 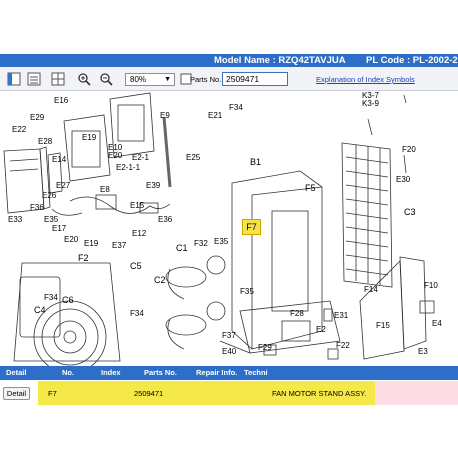 I want to click on part-label: E2-1, so click(x=140, y=157).